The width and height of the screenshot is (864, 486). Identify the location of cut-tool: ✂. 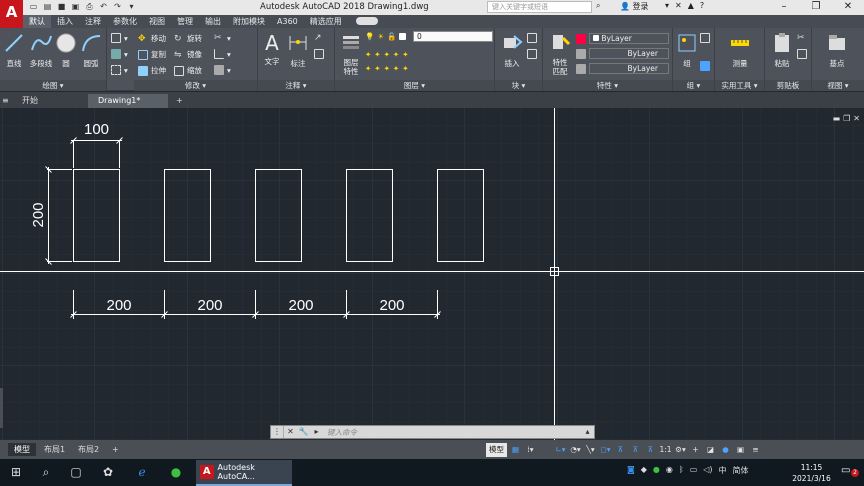
(802, 38).